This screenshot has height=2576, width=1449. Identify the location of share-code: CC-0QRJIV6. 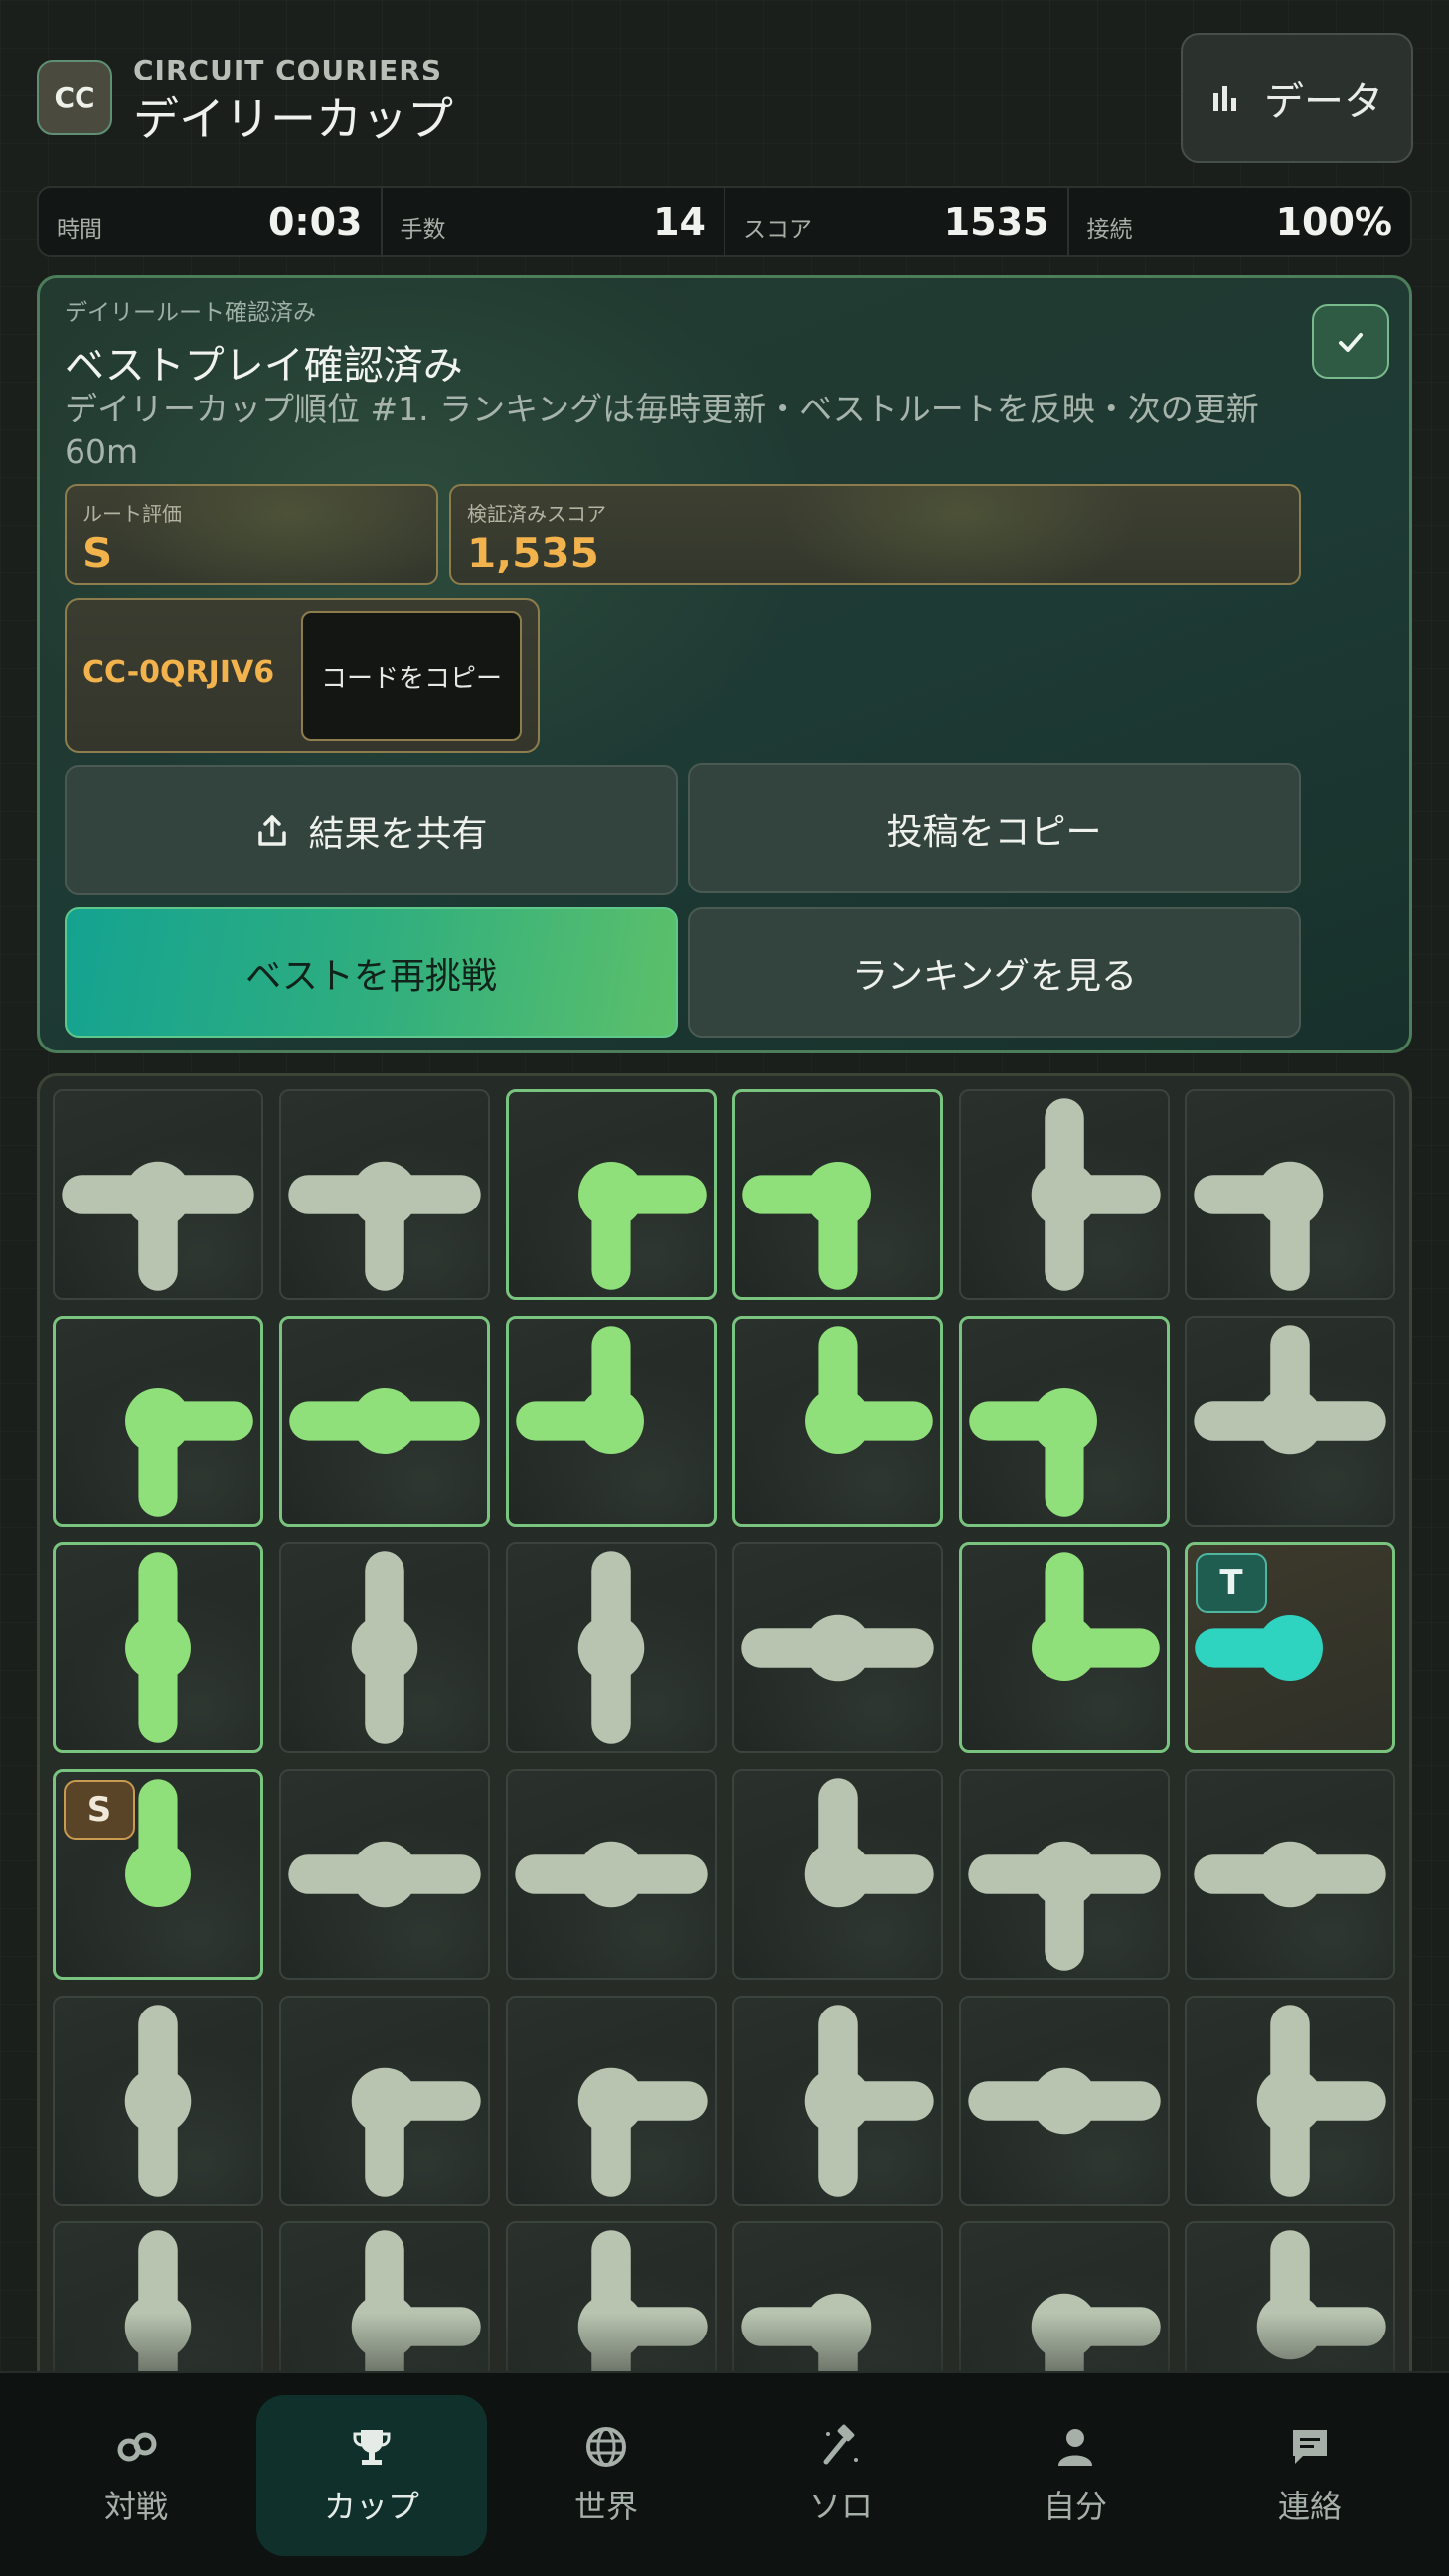
(178, 672).